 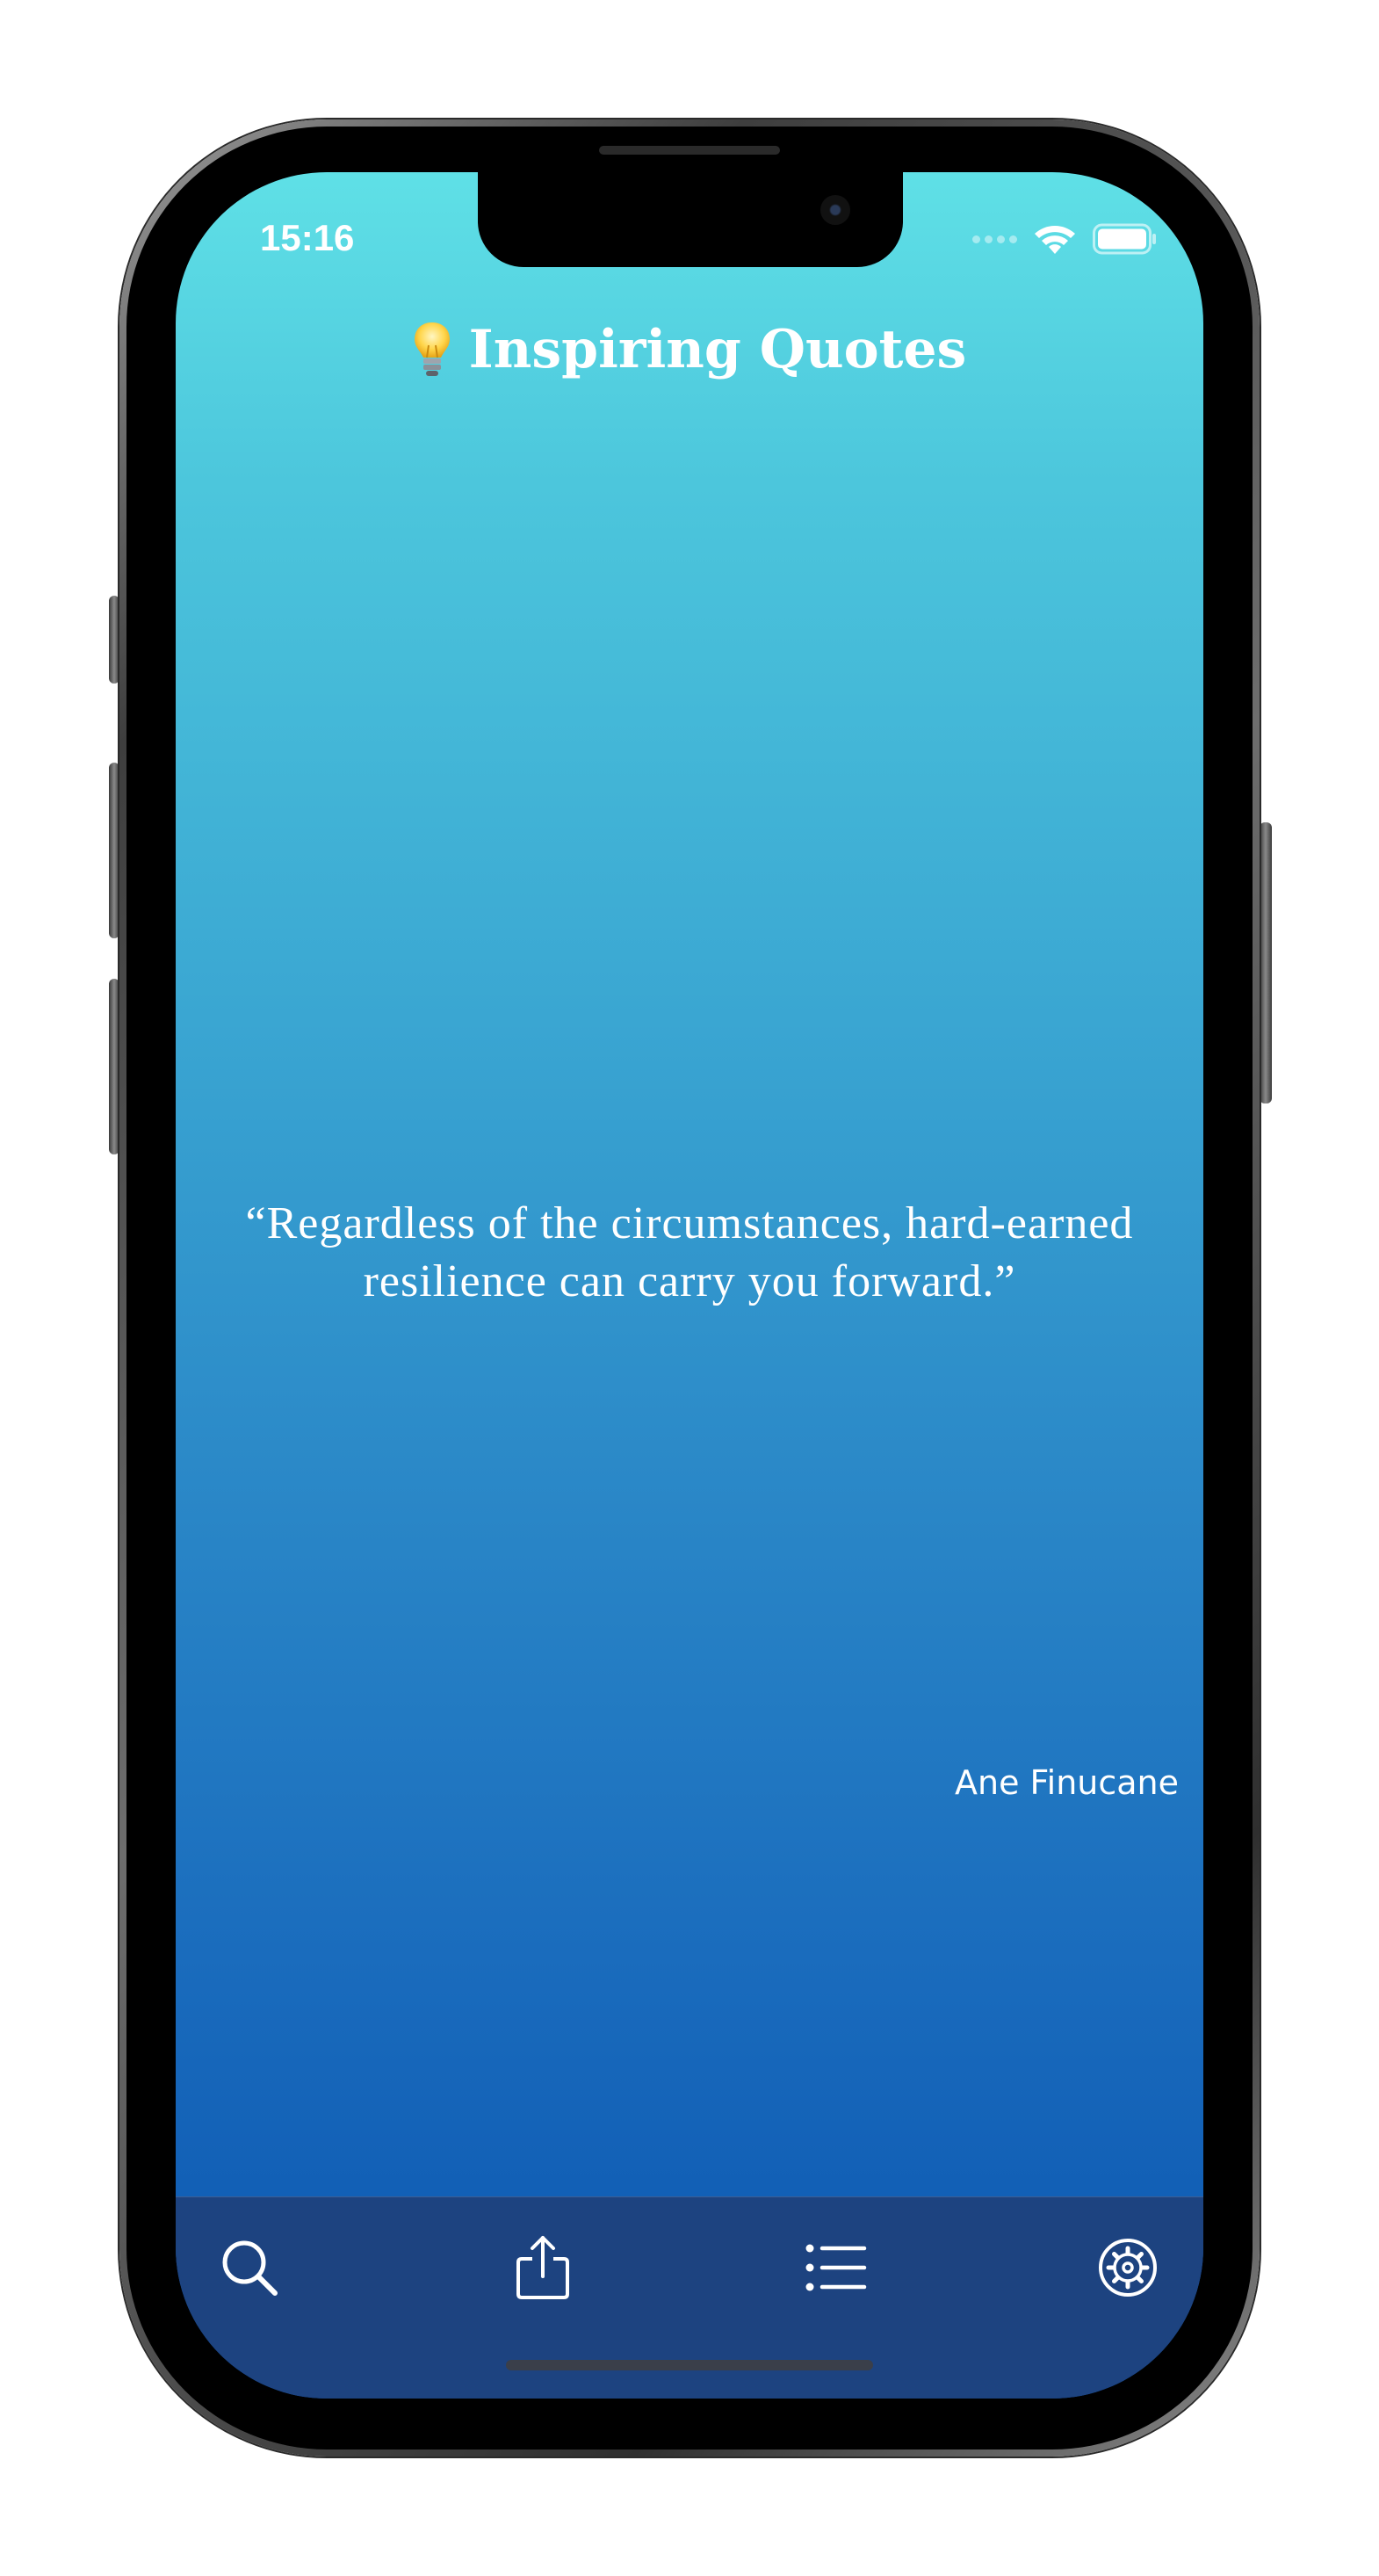 I want to click on list-icon, so click(x=836, y=2267).